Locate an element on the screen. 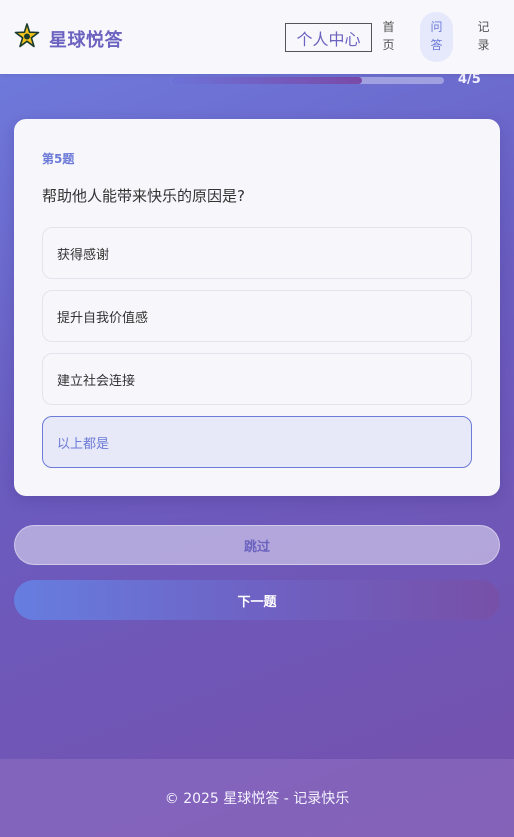 This screenshot has width=514, height=837. footer: © 2025 星球悦答 - 记录快乐 is located at coordinates (257, 798).